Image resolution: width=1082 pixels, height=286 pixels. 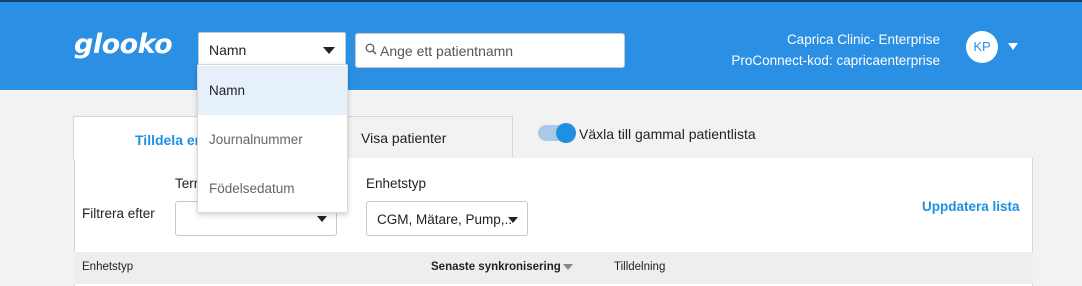 I want to click on search-type-select: Namn, so click(x=272, y=49).